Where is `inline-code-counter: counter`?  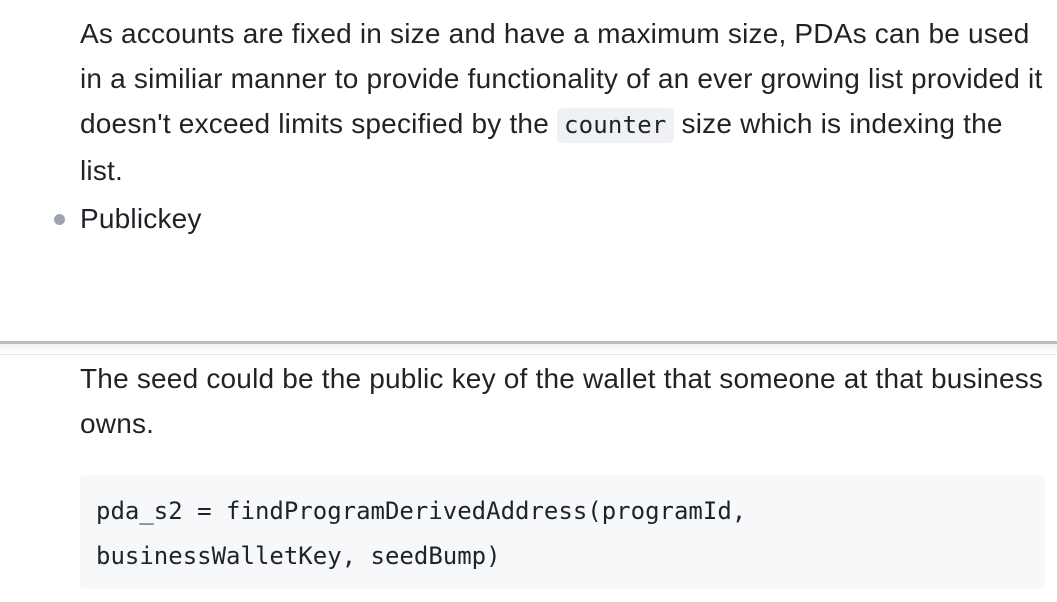 inline-code-counter: counter is located at coordinates (615, 125).